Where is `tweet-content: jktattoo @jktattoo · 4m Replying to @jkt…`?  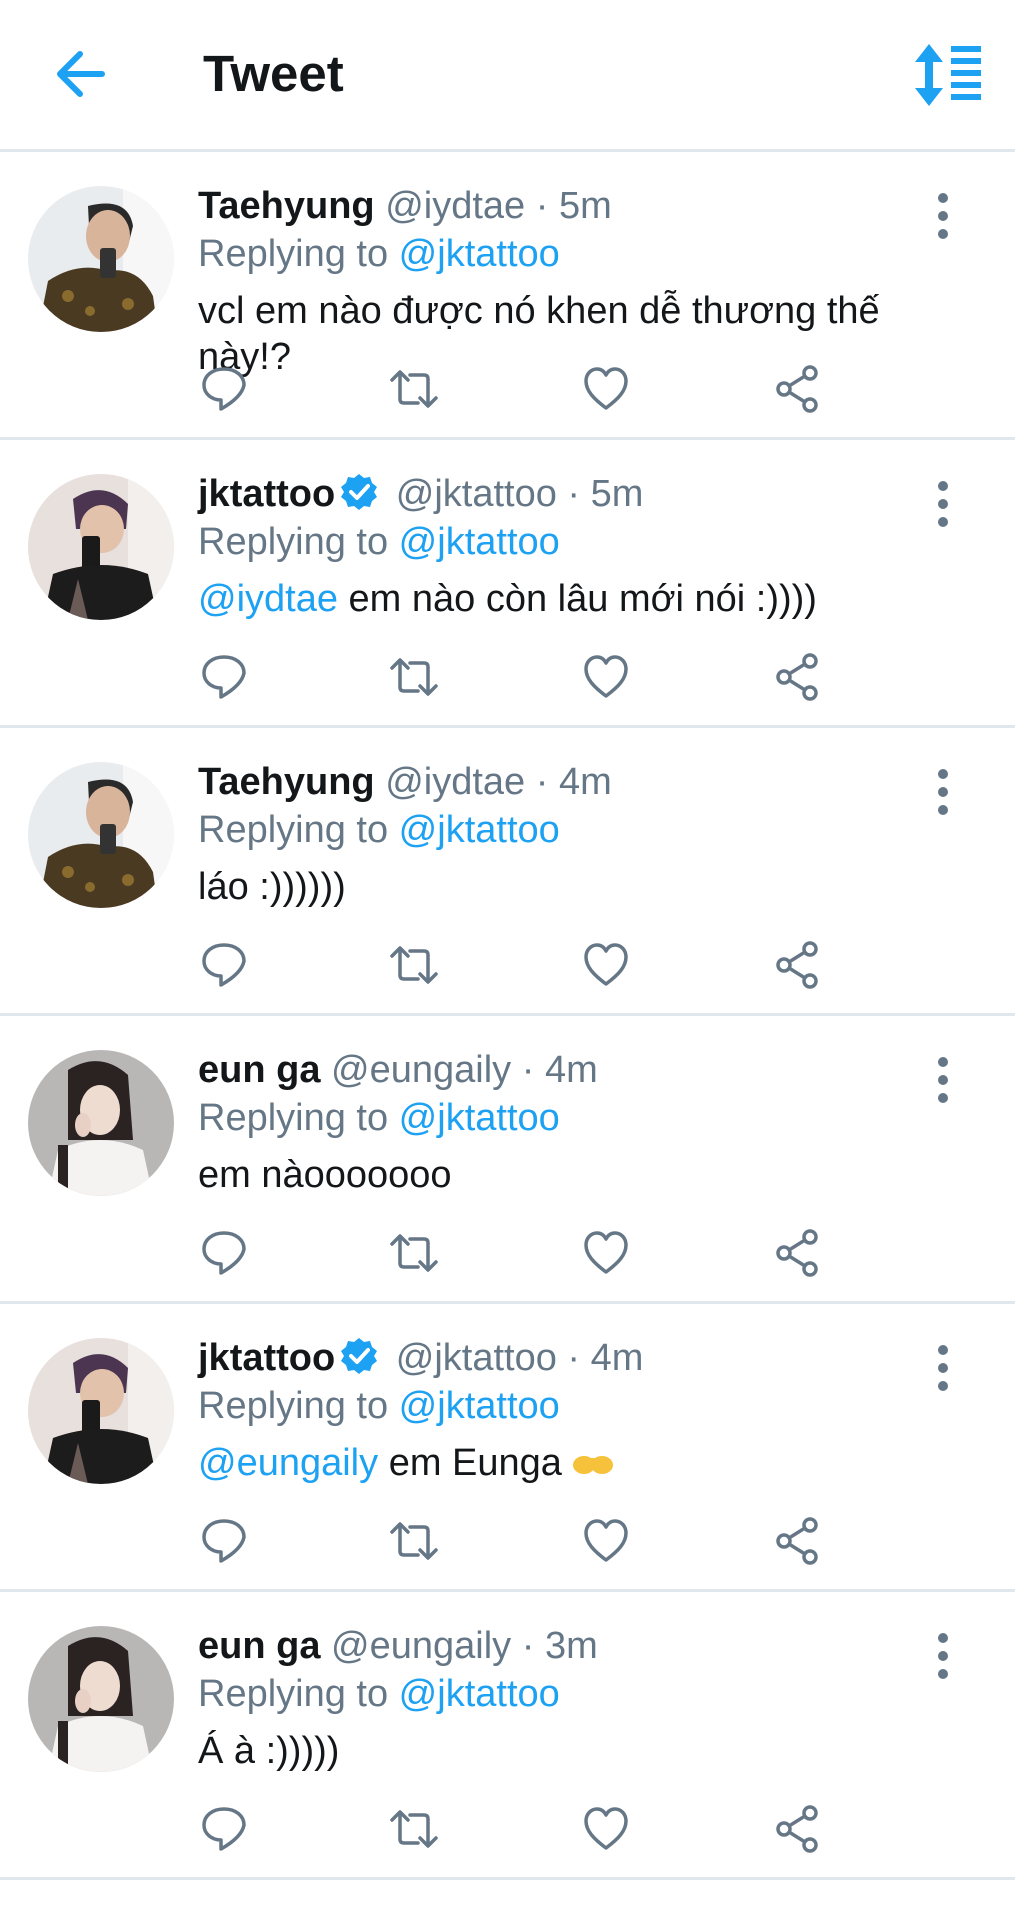 tweet-content: jktattoo @jktattoo · 4m Replying to @jkt… is located at coordinates (561, 1410).